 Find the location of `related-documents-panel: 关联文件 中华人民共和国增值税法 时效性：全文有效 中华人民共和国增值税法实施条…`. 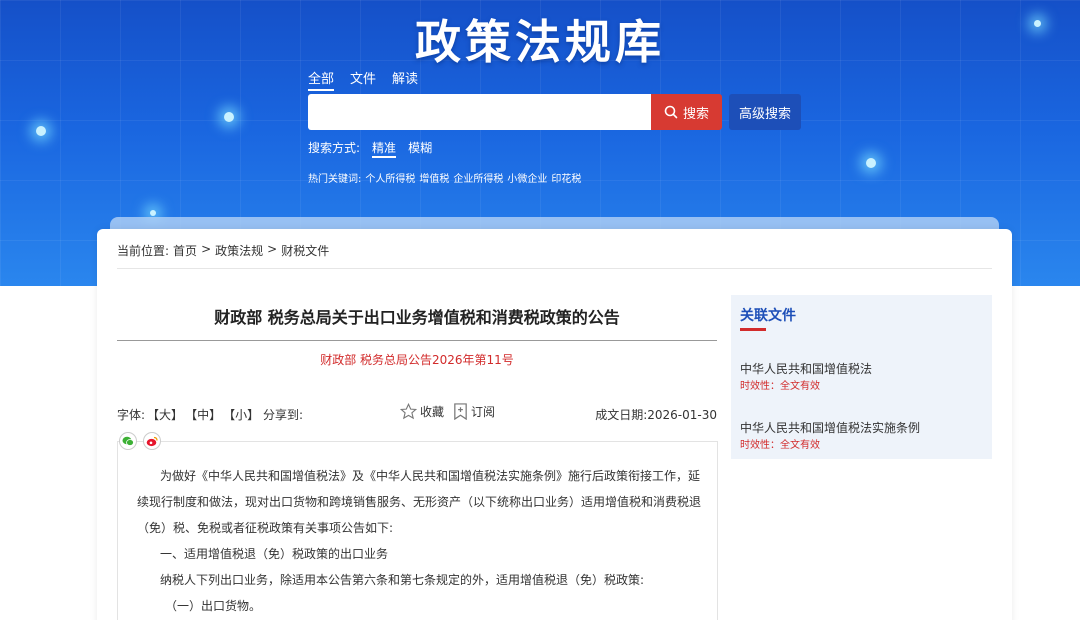

related-documents-panel: 关联文件 中华人民共和国增值税法 时效性：全文有效 中华人民共和国增值税法实施条… is located at coordinates (861, 377).